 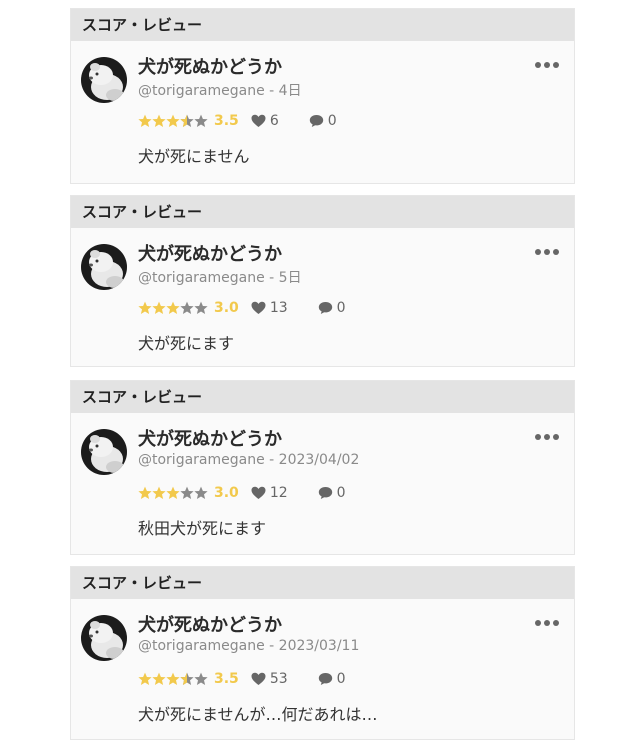 I want to click on review-text: 犬が死にません, so click(x=194, y=156).